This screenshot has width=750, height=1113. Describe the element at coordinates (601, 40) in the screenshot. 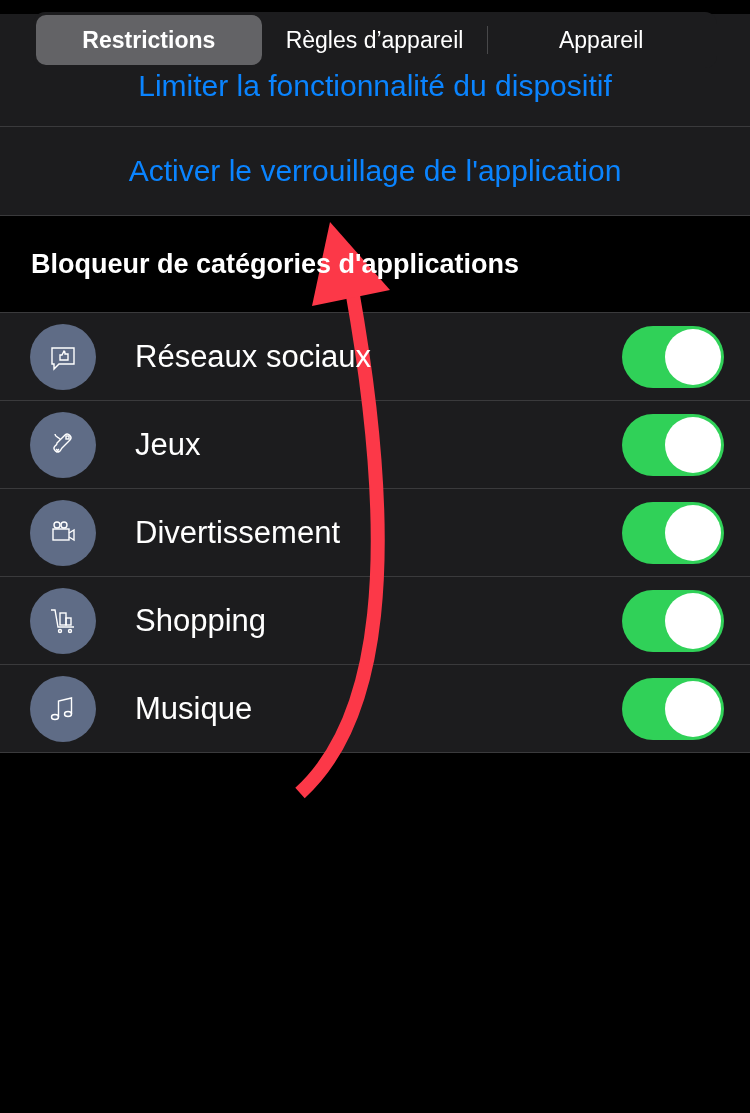

I see `tab: Appareil` at that location.